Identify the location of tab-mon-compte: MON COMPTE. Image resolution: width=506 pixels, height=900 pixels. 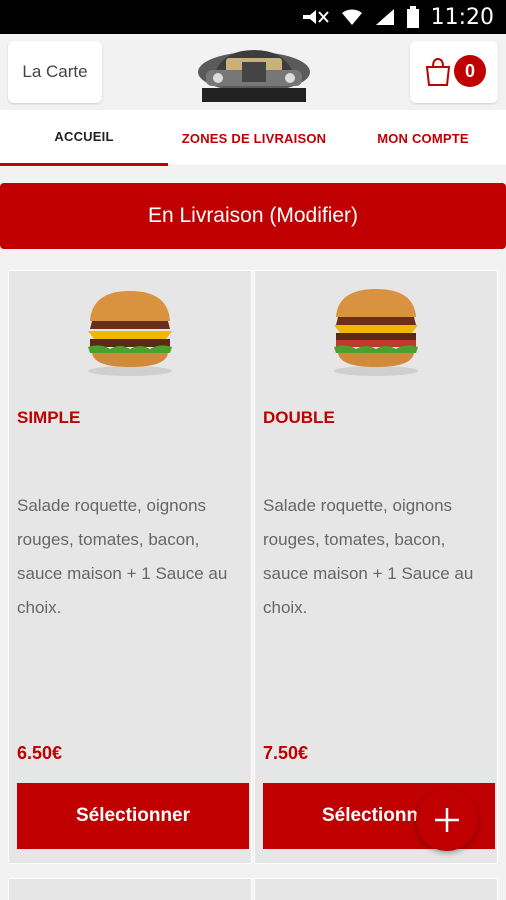
(423, 138).